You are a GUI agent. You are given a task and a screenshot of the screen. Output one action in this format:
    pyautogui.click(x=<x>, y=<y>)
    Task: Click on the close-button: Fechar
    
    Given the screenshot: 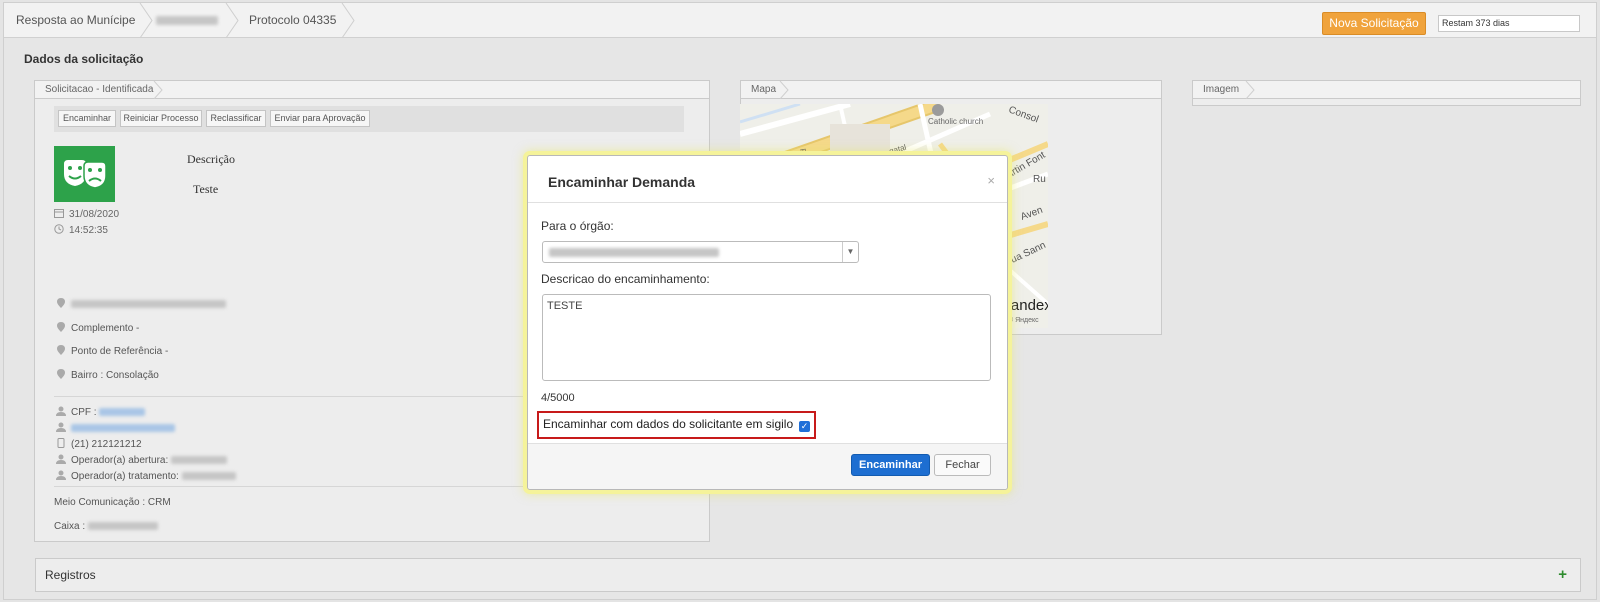 What is the action you would take?
    pyautogui.click(x=962, y=465)
    